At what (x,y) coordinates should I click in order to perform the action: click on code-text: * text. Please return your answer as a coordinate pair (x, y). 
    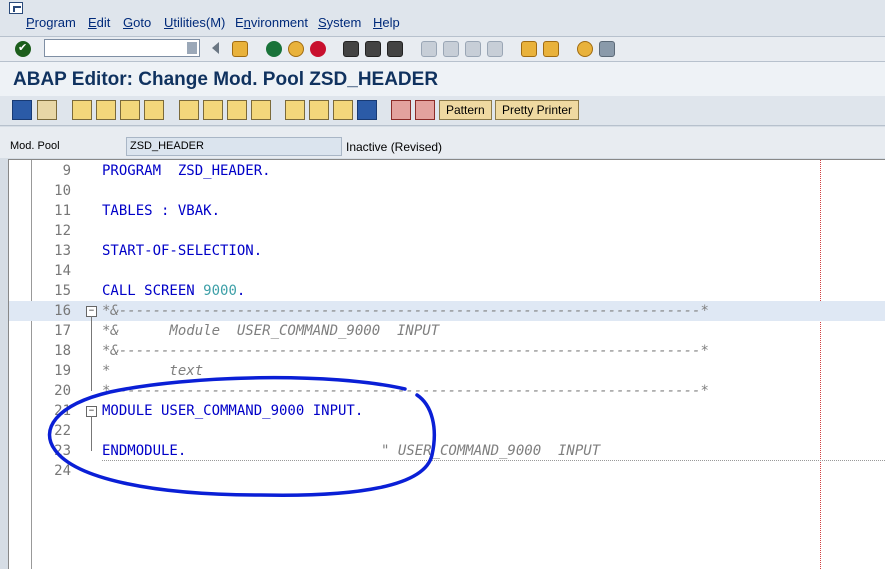
    Looking at the image, I should click on (153, 371).